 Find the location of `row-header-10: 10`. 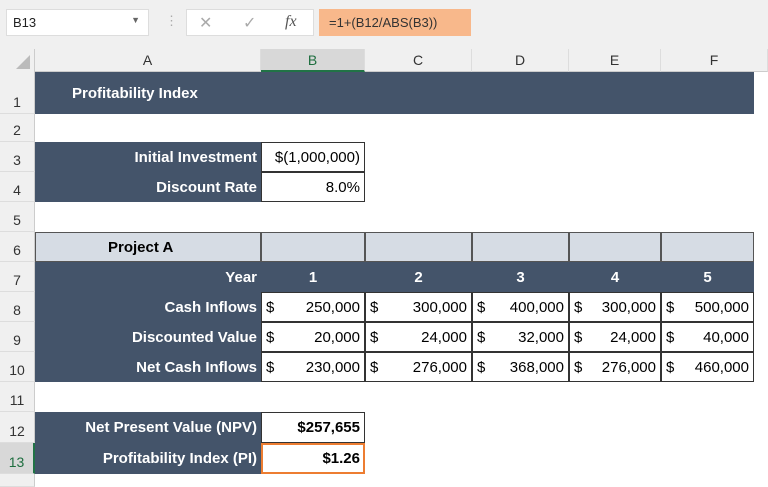

row-header-10: 10 is located at coordinates (17, 367).